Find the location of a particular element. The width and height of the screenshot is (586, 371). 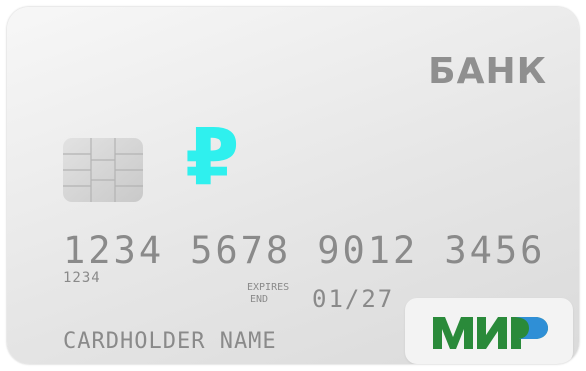

expires-end-label: EXPIRES END is located at coordinates (268, 294).